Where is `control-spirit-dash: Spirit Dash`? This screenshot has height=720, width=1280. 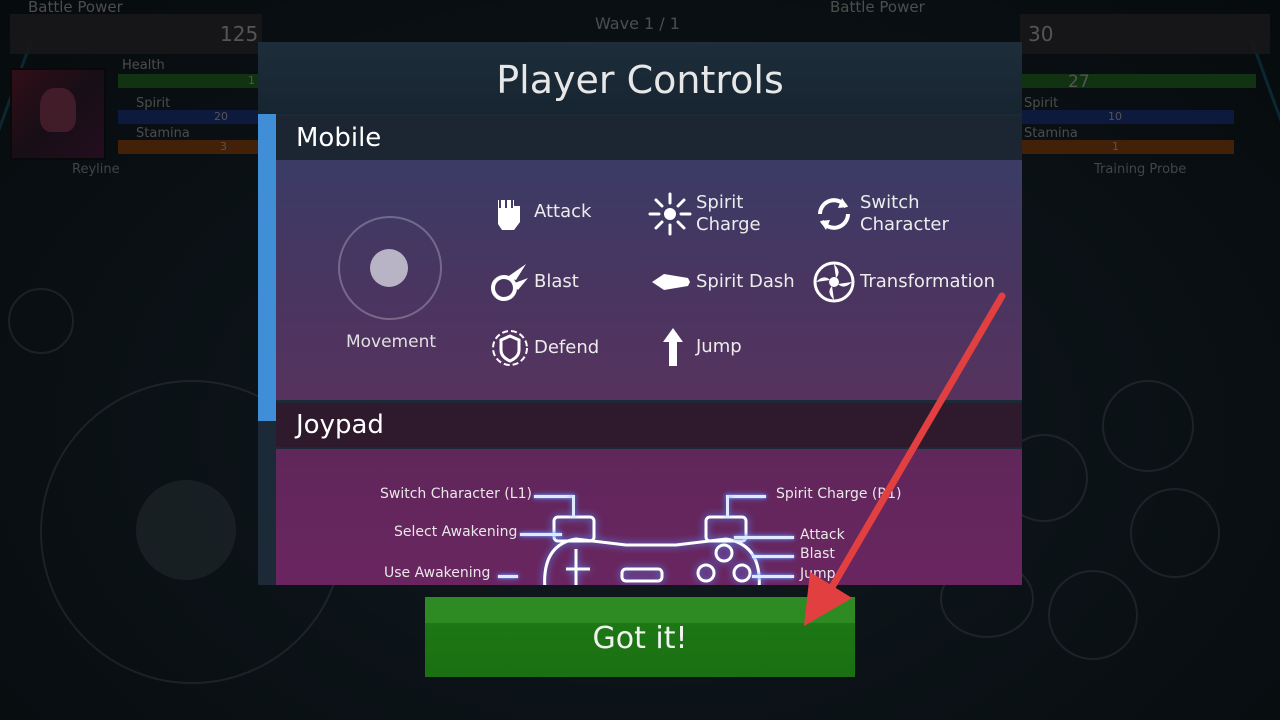 control-spirit-dash: Spirit Dash is located at coordinates (722, 282).